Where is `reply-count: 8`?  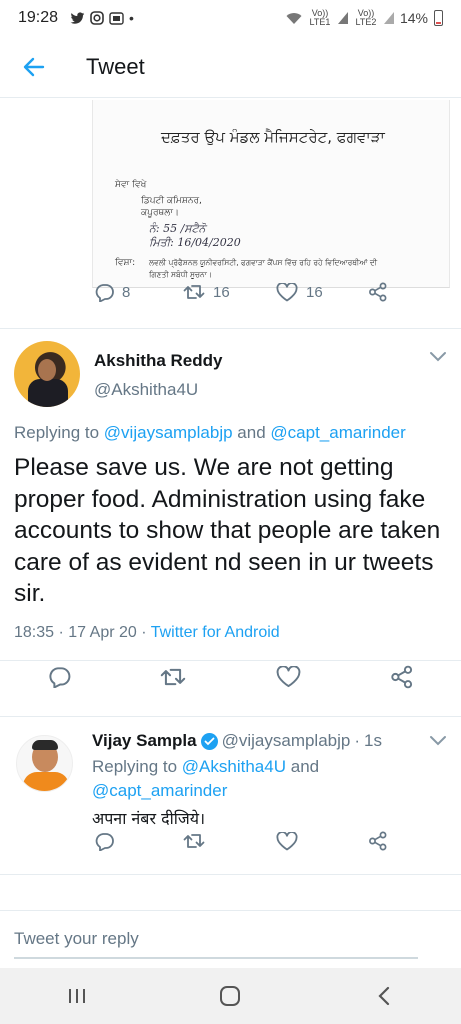 reply-count: 8 is located at coordinates (126, 292).